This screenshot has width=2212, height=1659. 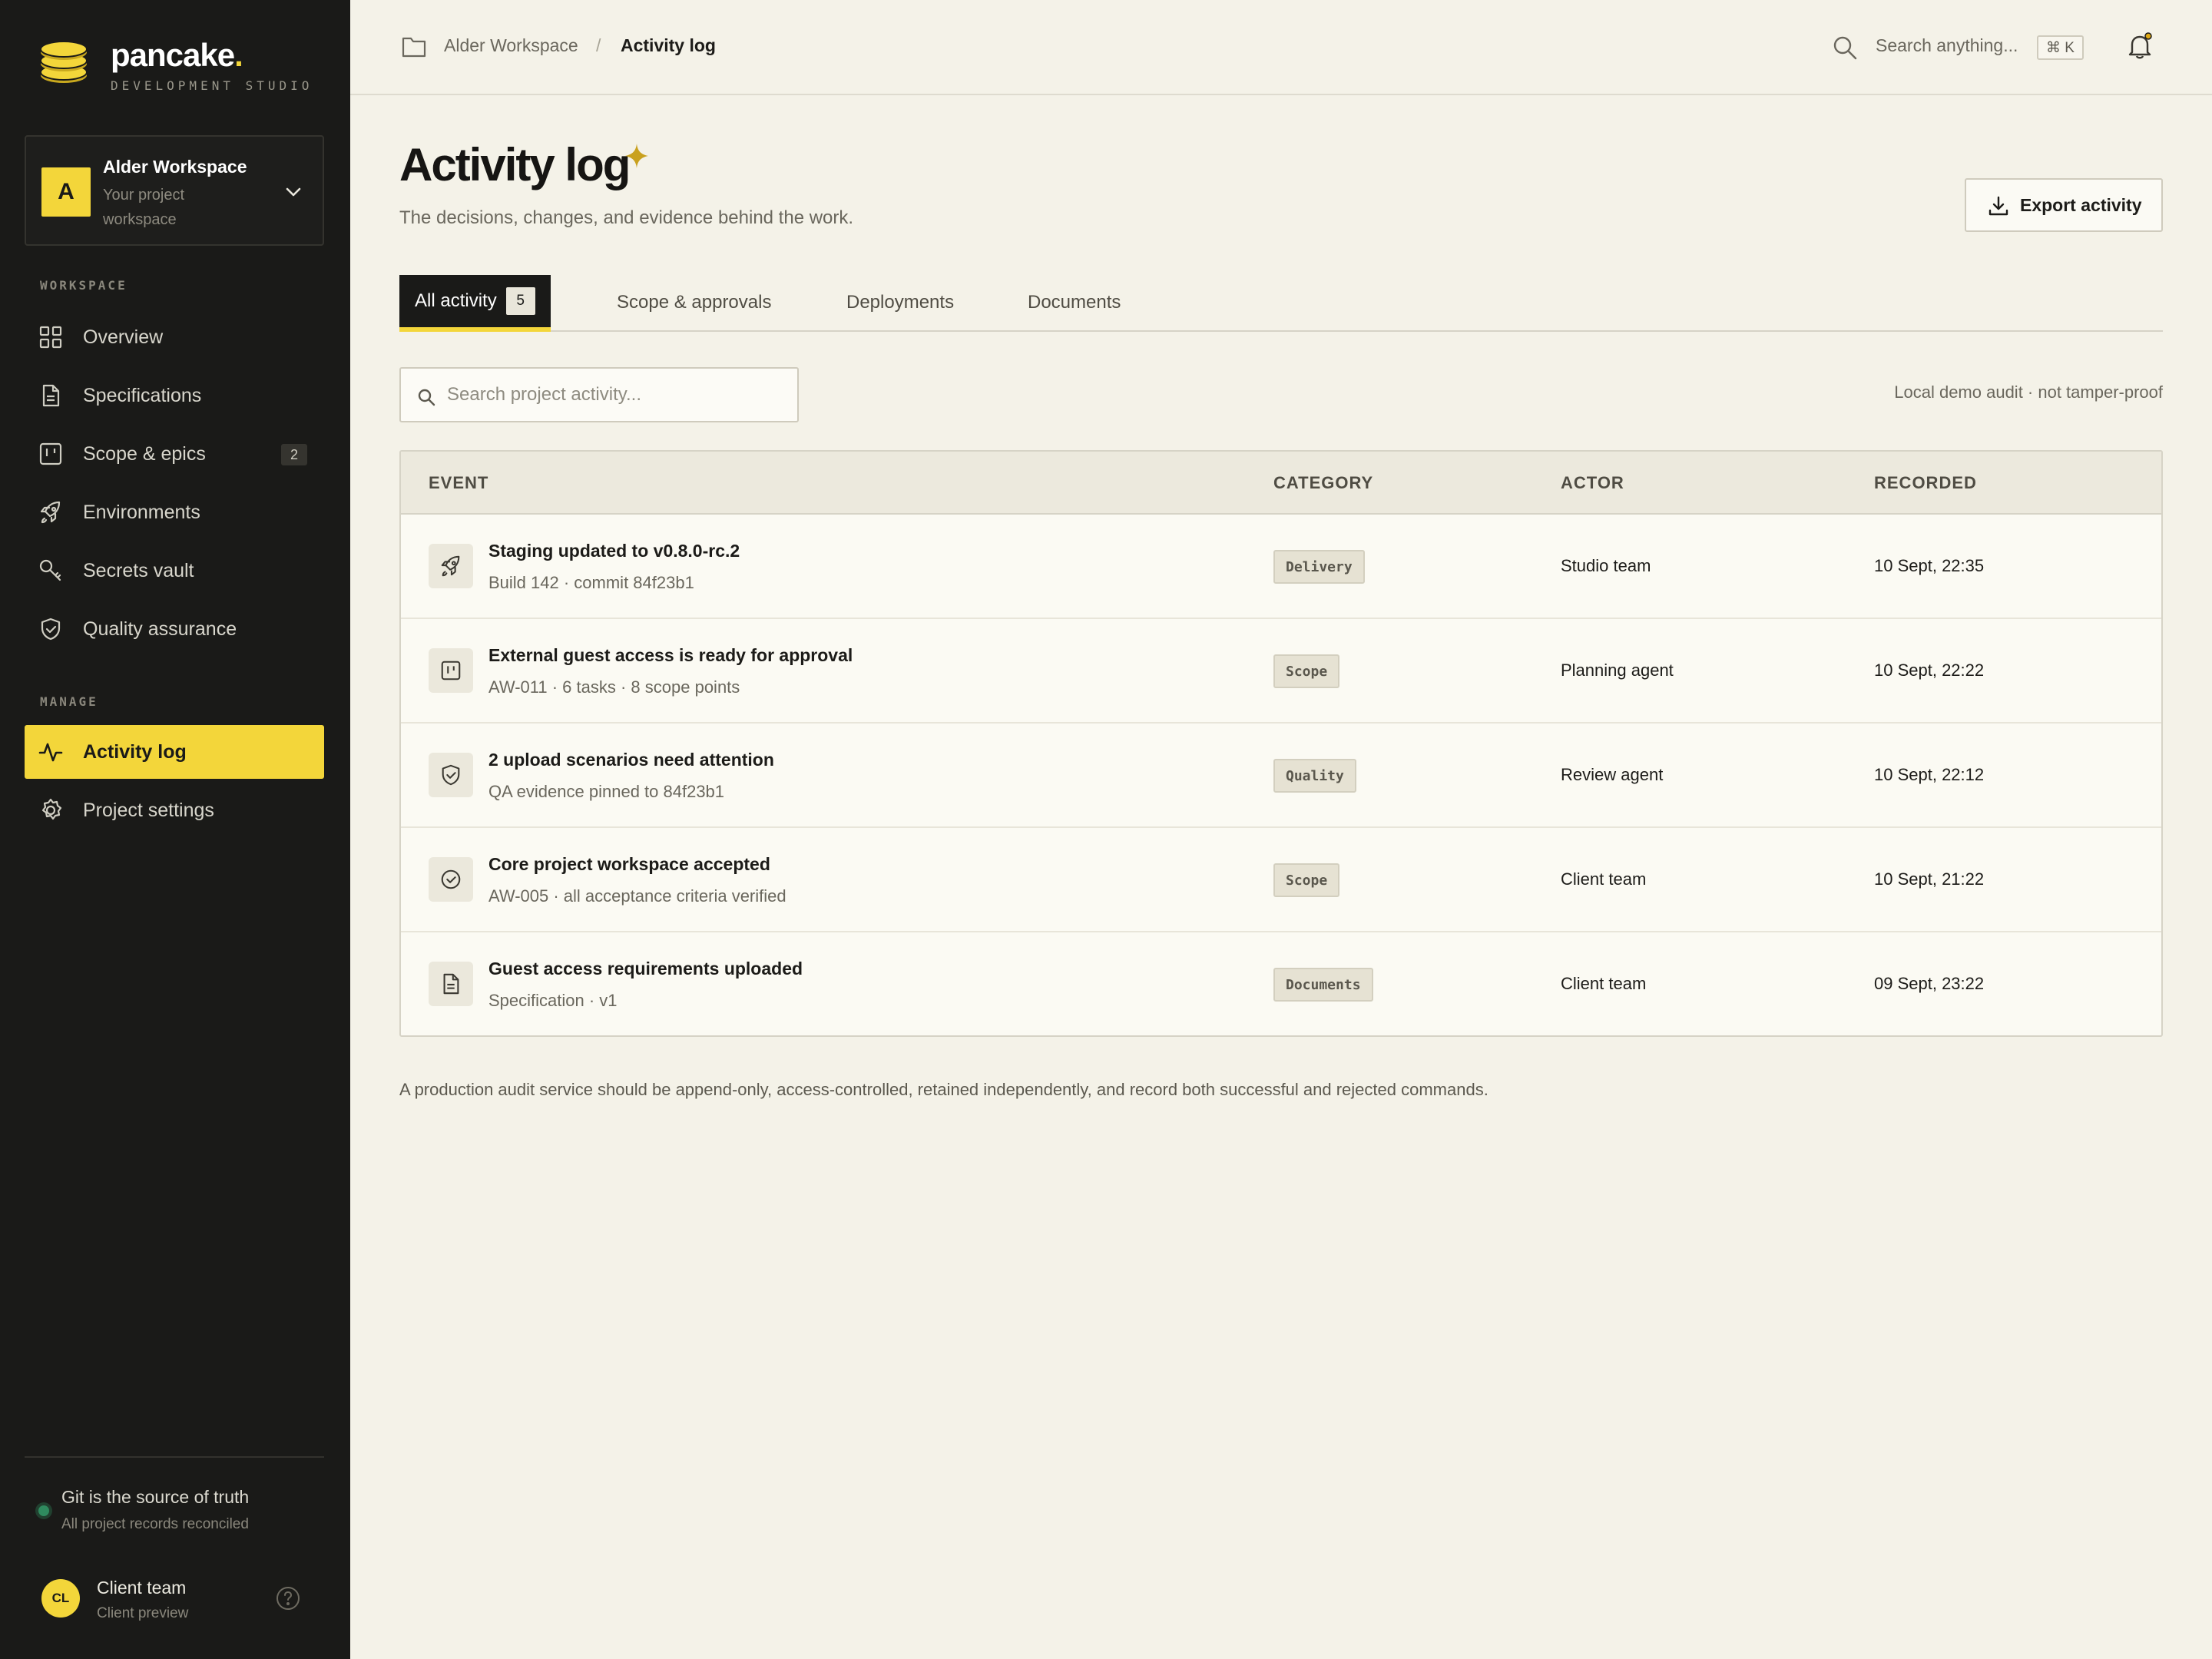 I want to click on section-label-manage: MANAGE, so click(x=69, y=702).